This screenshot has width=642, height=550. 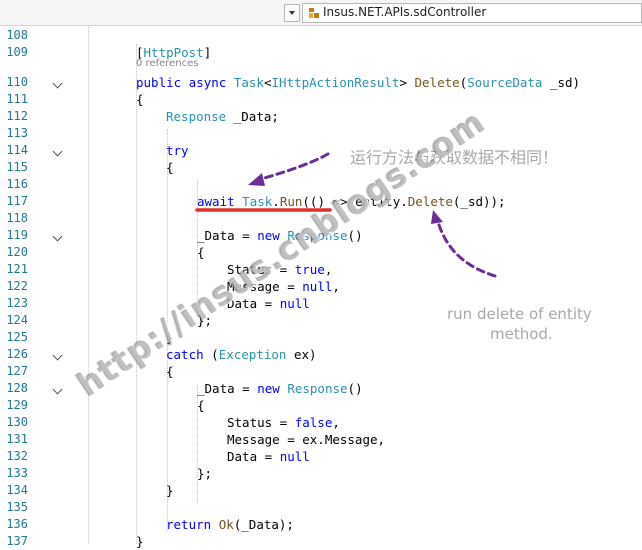 I want to click on annotation-english-note-line1: run delete of entity, so click(x=519, y=314).